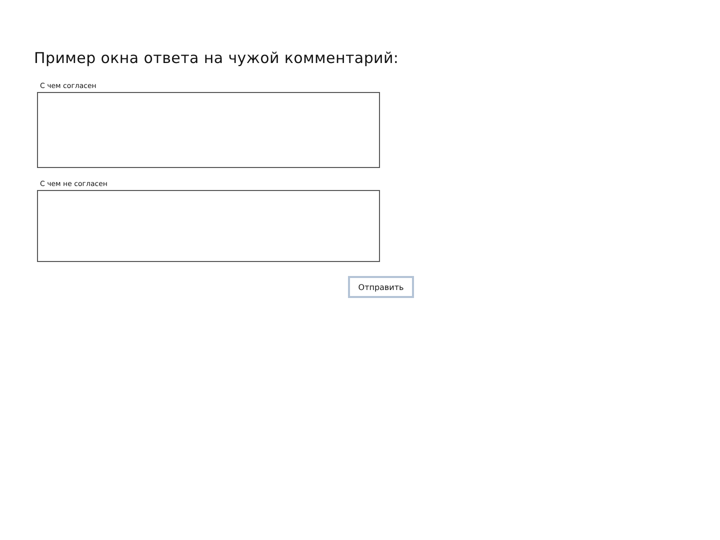  What do you see at coordinates (217, 58) in the screenshot?
I see `page-title: Пример окна ответа на чужой комментарий:` at bounding box center [217, 58].